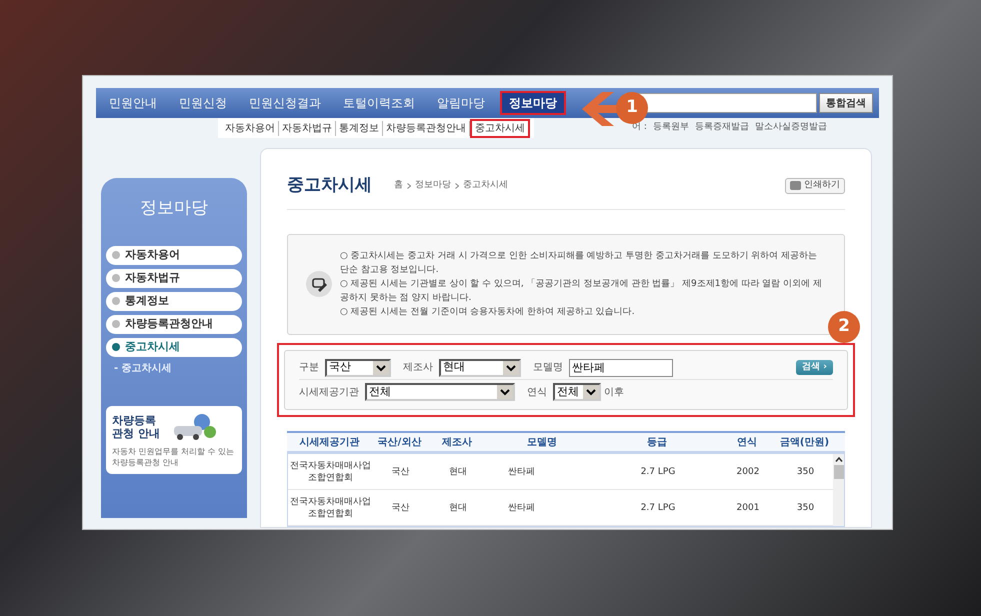  I want to click on nav-tab: 정보마당, so click(533, 103).